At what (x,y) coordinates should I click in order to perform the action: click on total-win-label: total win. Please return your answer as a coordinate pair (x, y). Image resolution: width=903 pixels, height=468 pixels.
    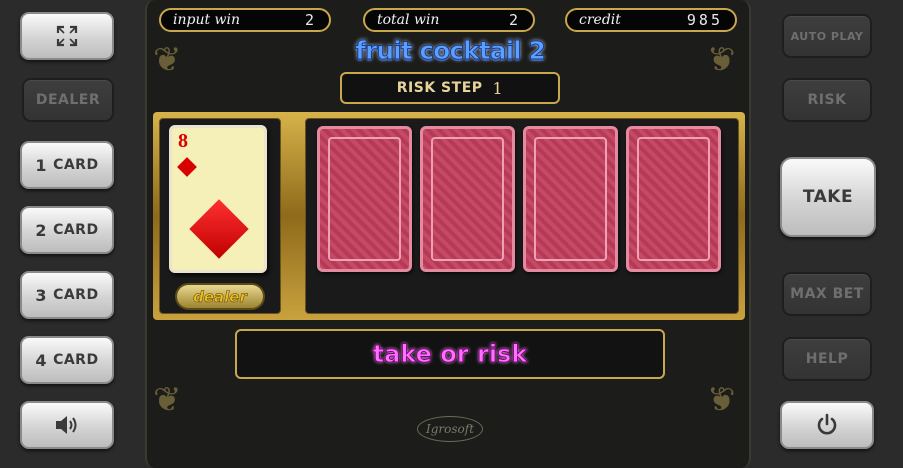
    Looking at the image, I should click on (408, 20).